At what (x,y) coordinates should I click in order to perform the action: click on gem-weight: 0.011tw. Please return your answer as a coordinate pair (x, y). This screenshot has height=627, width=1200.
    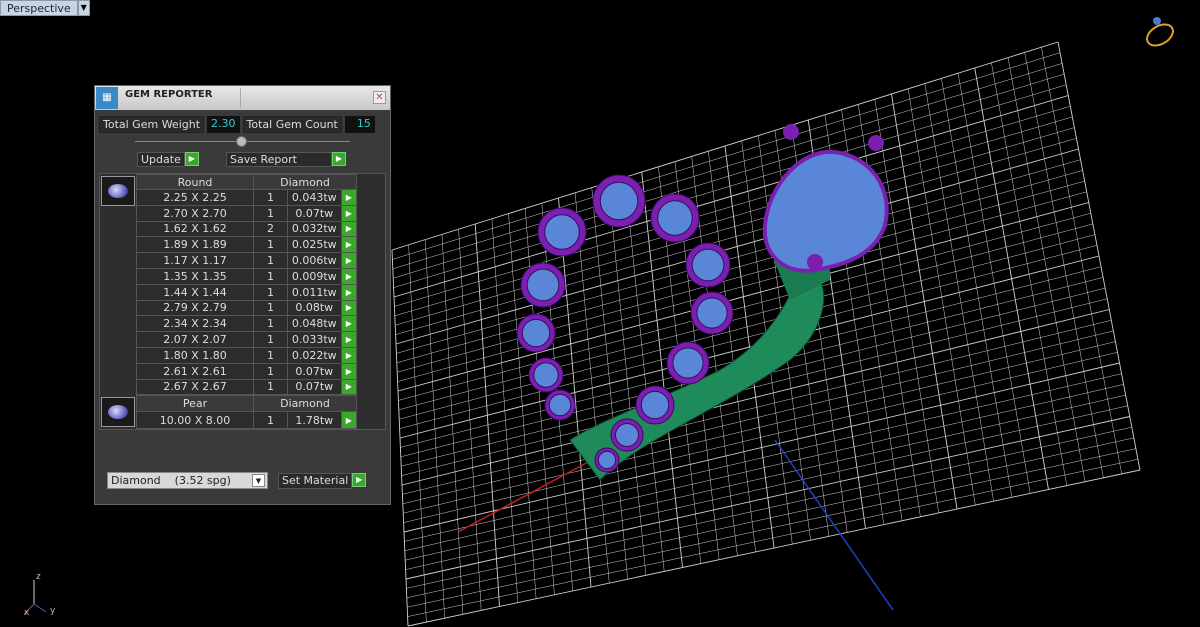
    Looking at the image, I should click on (314, 292).